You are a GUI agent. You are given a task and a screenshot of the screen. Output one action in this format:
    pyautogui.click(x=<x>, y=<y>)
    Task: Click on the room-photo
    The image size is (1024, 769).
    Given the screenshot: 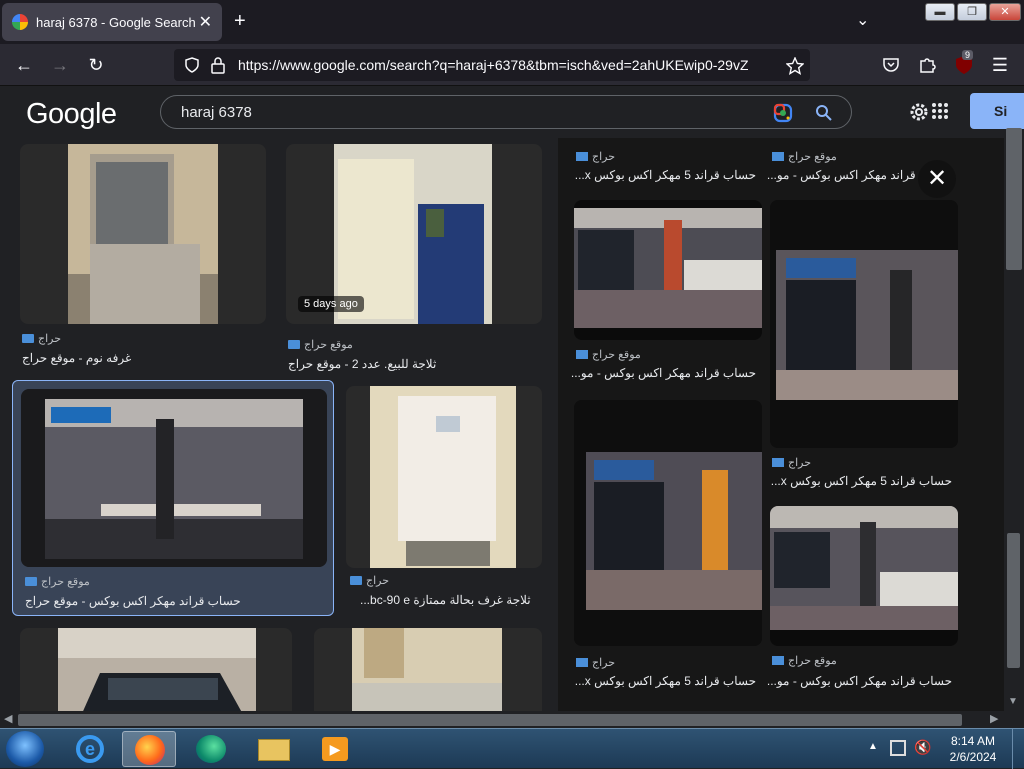 What is the action you would take?
    pyautogui.click(x=427, y=669)
    